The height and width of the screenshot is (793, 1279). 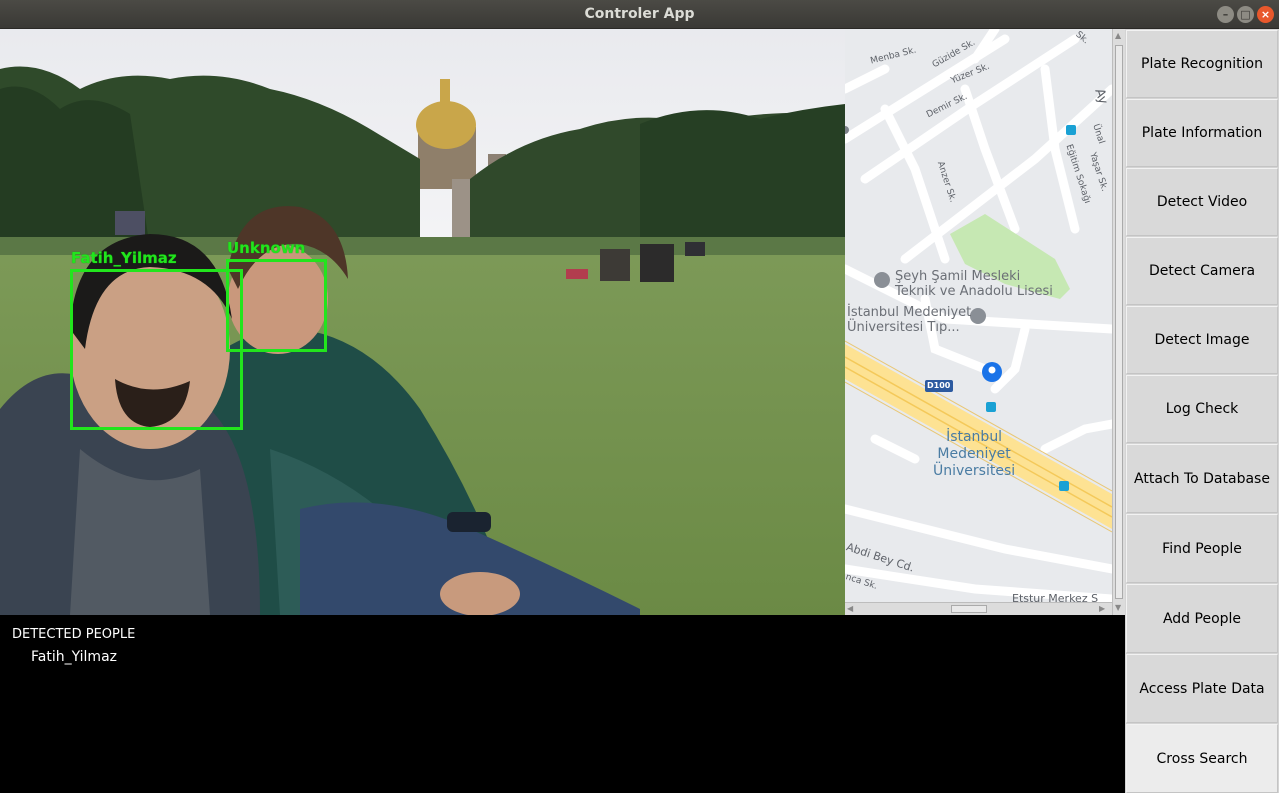 I want to click on map-horizontal-scrollbar: ◀ ▶, so click(x=978, y=608).